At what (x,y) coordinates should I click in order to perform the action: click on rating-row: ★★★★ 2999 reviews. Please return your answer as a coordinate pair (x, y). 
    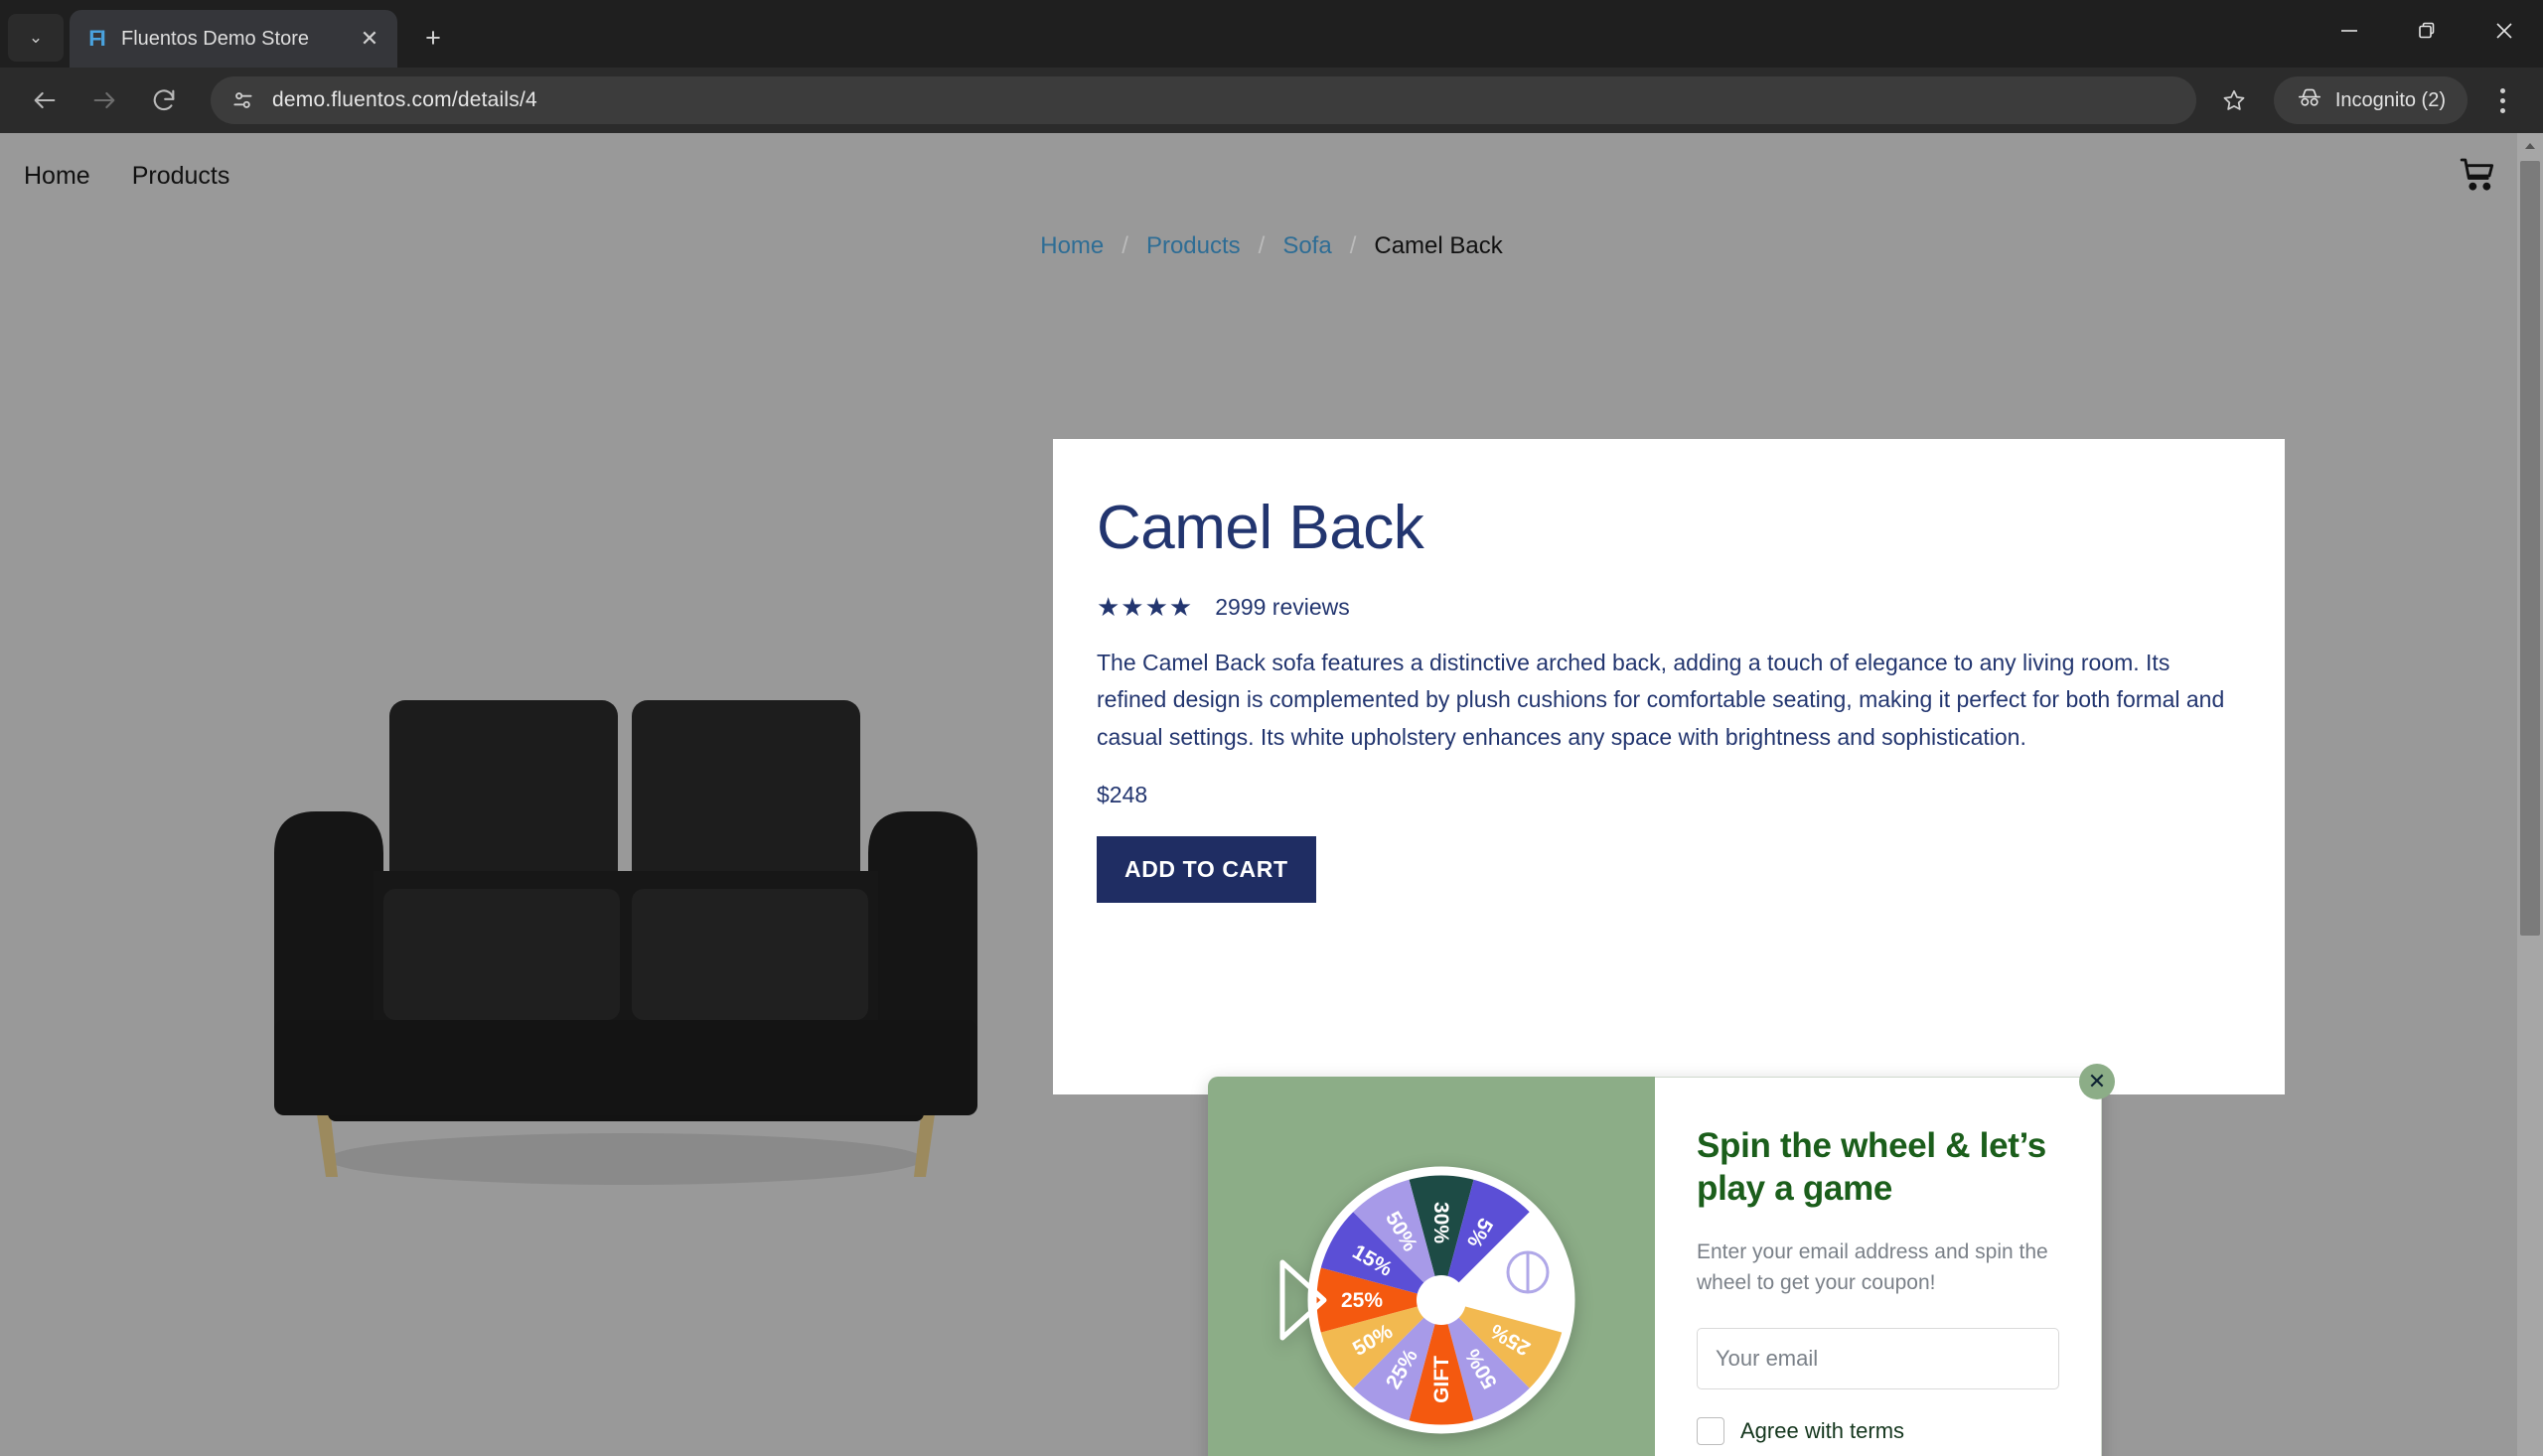
    Looking at the image, I should click on (1669, 607).